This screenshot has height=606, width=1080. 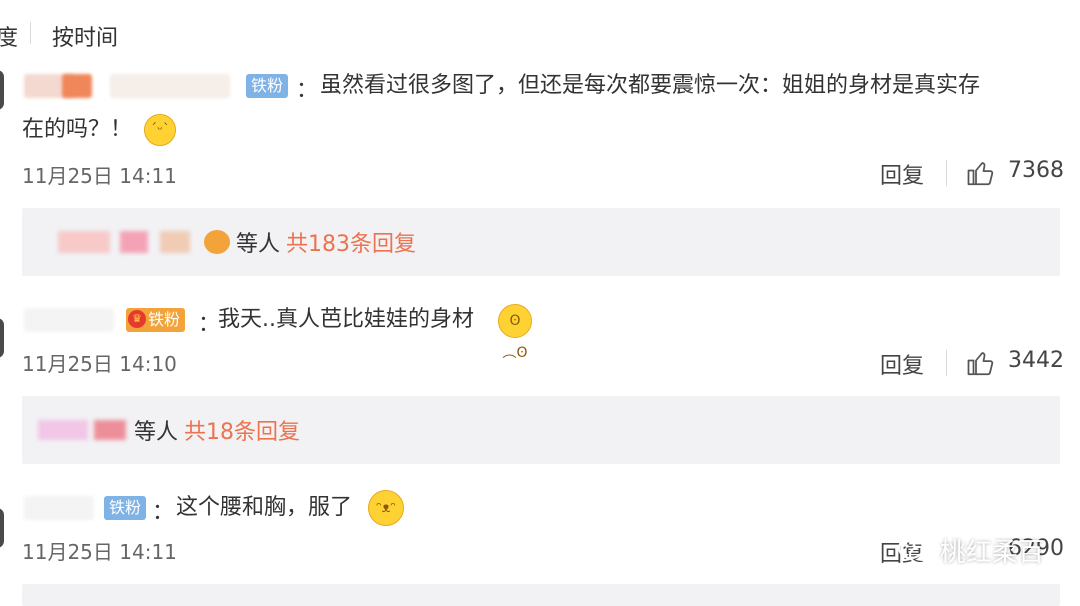 I want to click on reply-count-link: 共183条回复, so click(x=351, y=242).